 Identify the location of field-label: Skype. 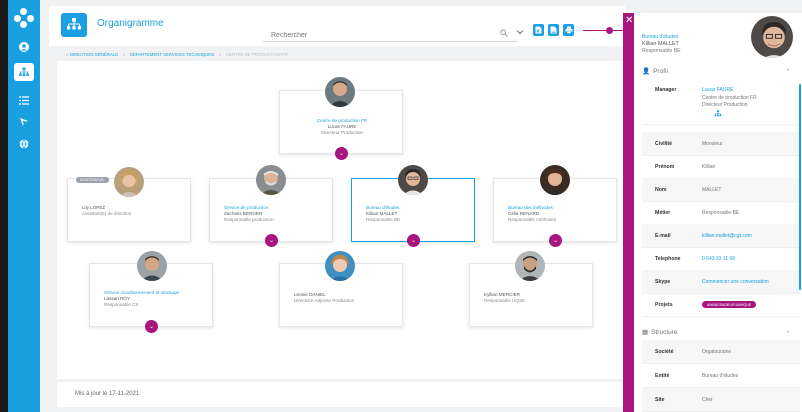
(663, 282).